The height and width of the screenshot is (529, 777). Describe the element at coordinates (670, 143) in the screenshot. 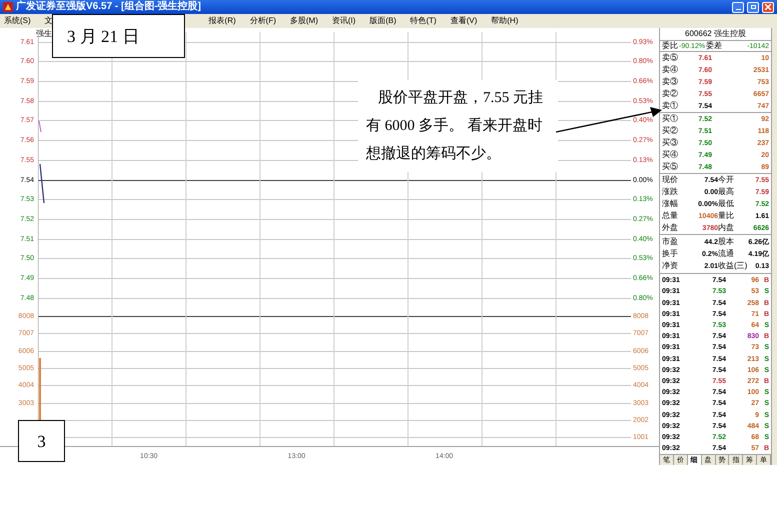

I see `order-level: 买③` at that location.